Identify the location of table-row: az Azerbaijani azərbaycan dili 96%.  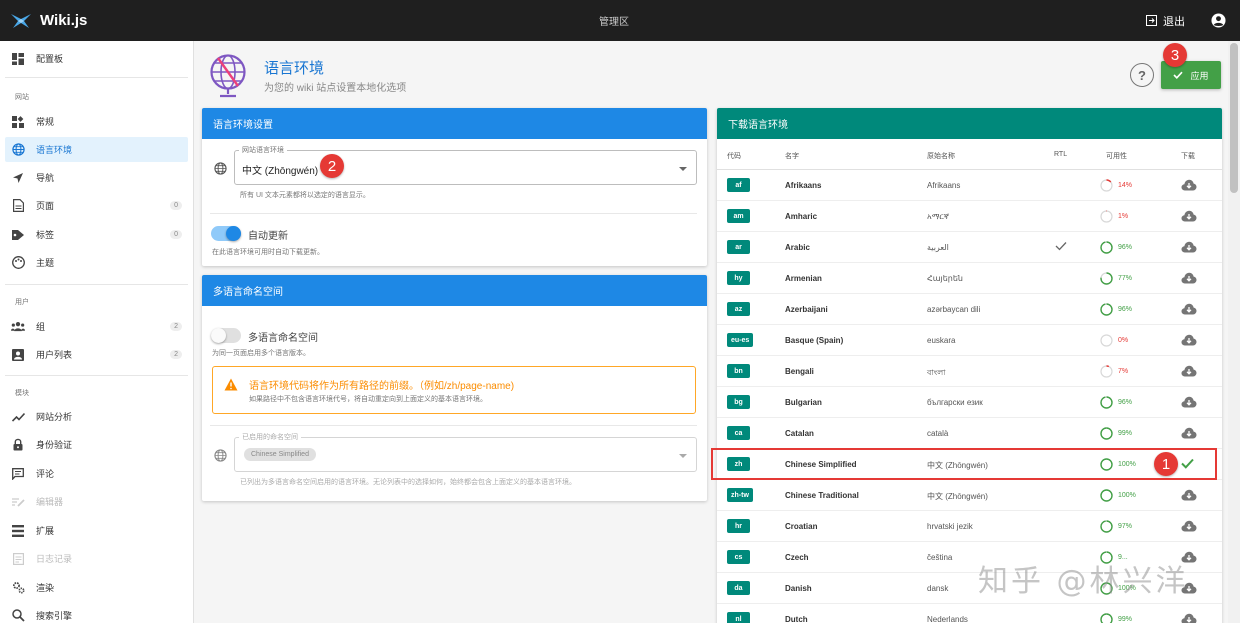
(969, 309).